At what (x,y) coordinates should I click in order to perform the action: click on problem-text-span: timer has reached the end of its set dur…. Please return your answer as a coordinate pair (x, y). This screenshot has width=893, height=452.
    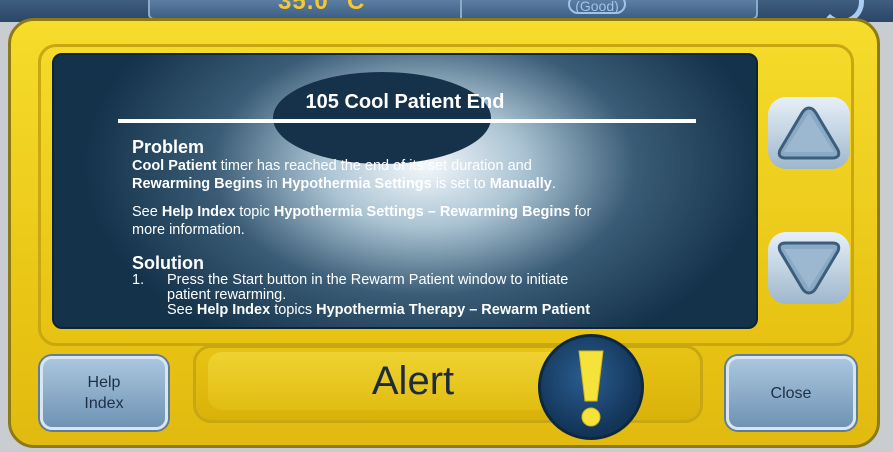
    Looking at the image, I should click on (374, 166).